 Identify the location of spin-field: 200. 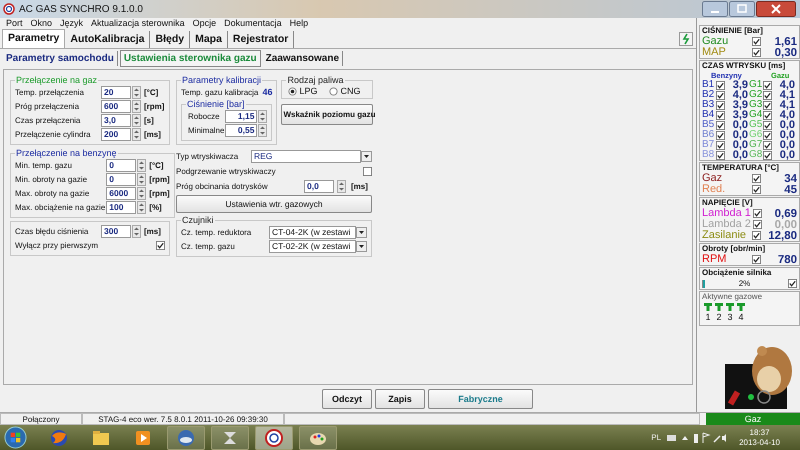
(116, 134).